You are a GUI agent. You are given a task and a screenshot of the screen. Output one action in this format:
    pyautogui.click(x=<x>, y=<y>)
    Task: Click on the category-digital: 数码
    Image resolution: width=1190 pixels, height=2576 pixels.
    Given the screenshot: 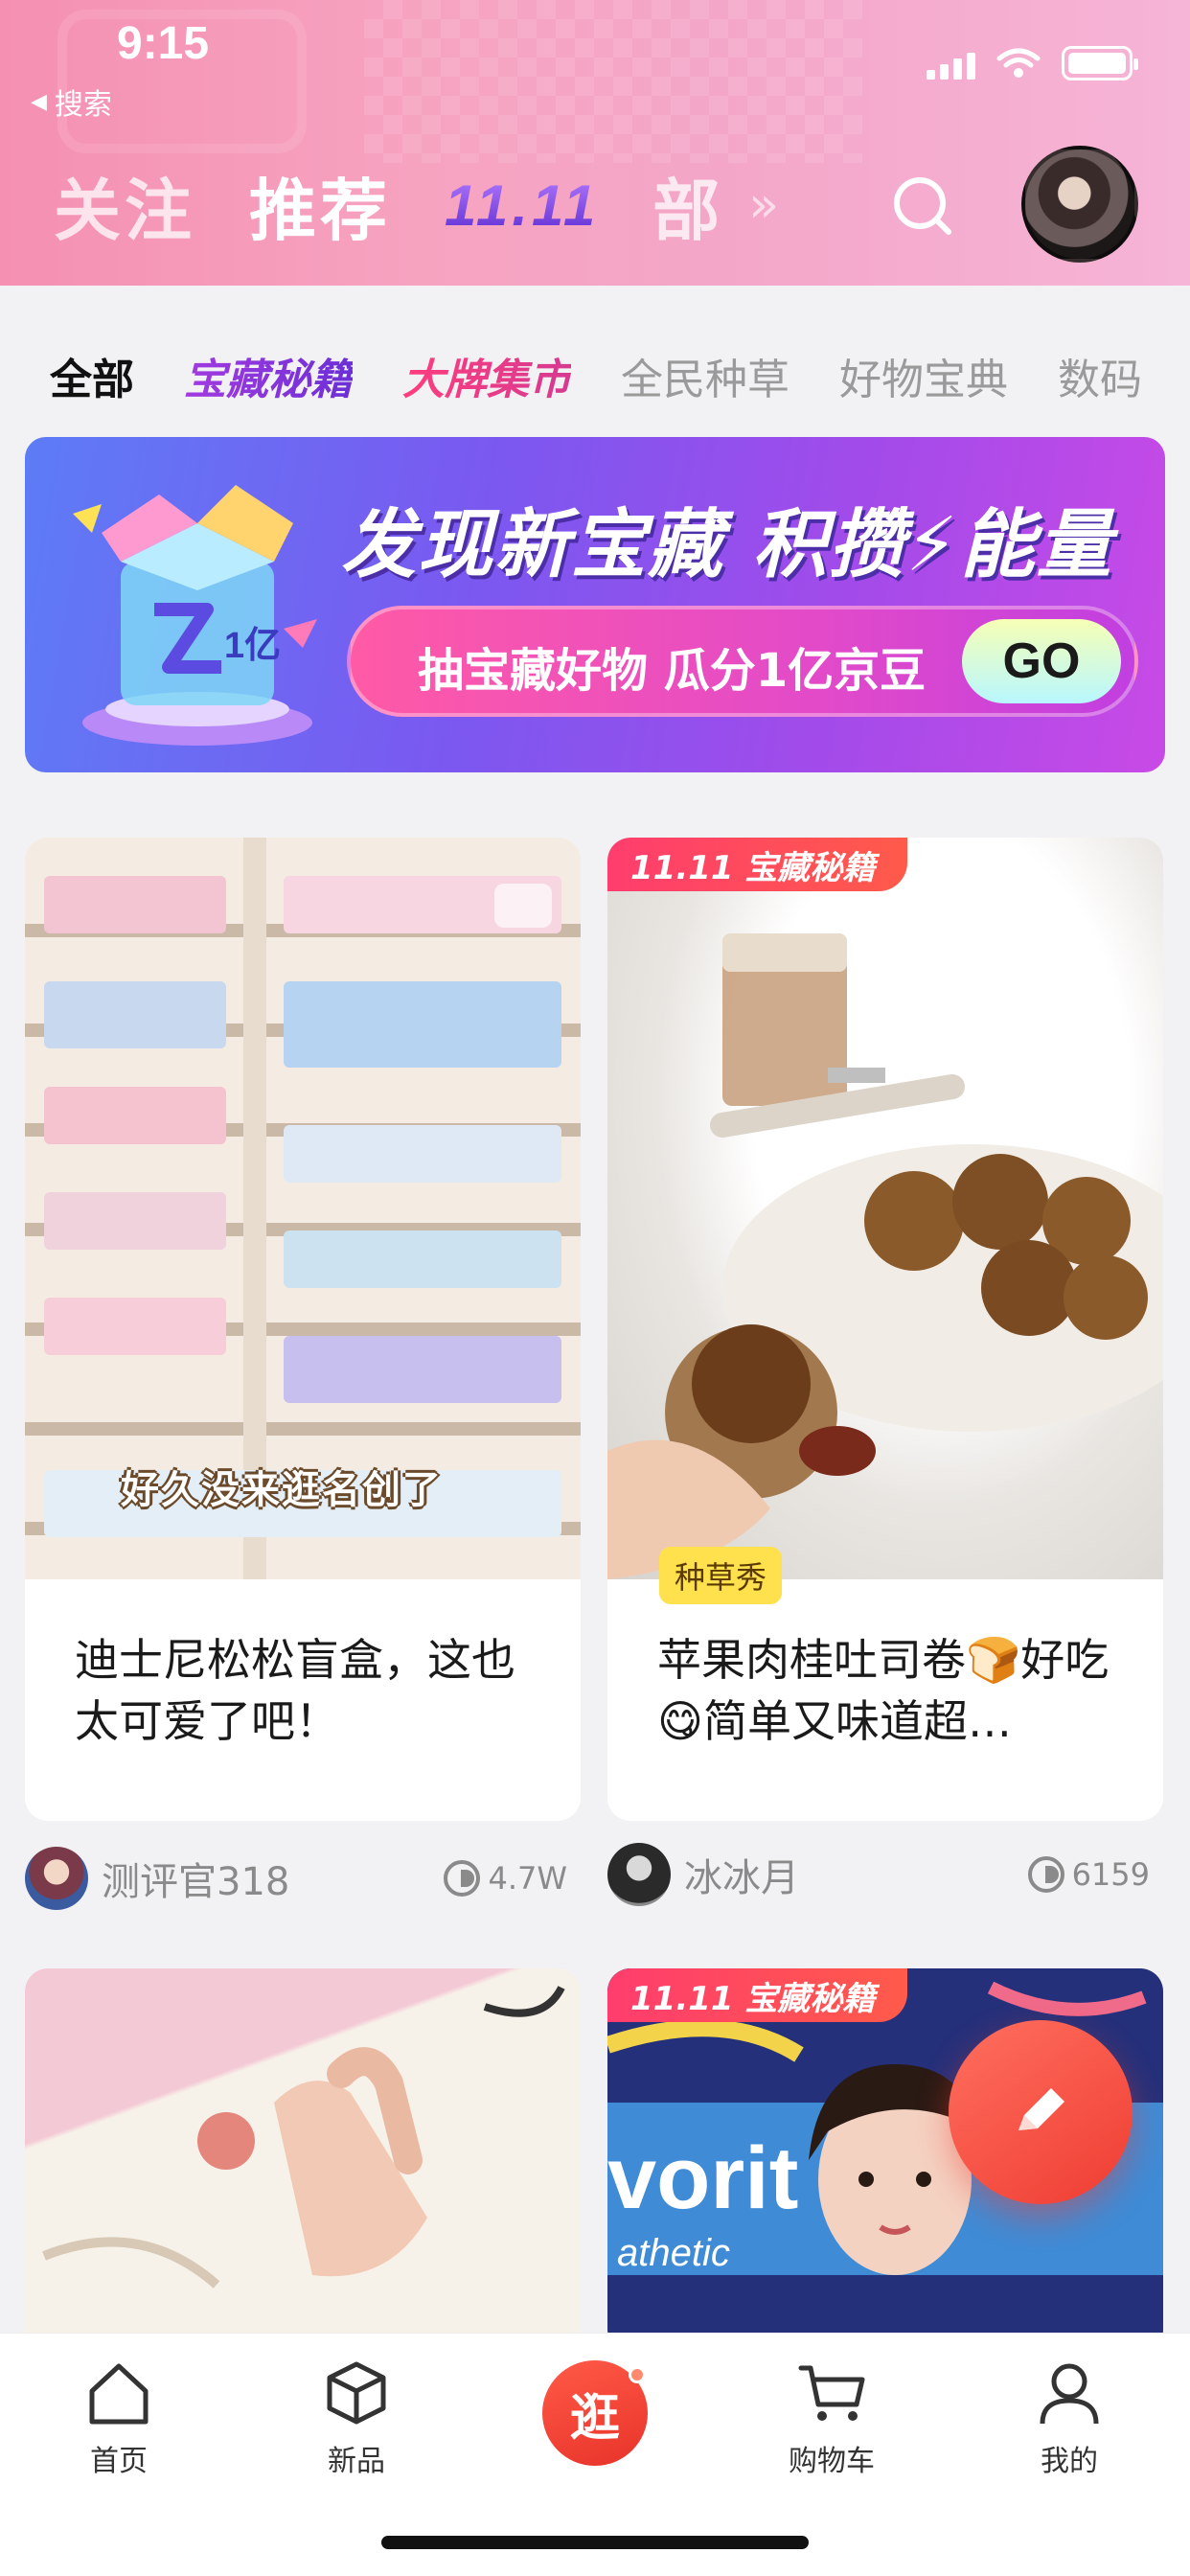 What is the action you would take?
    pyautogui.click(x=1100, y=375)
    